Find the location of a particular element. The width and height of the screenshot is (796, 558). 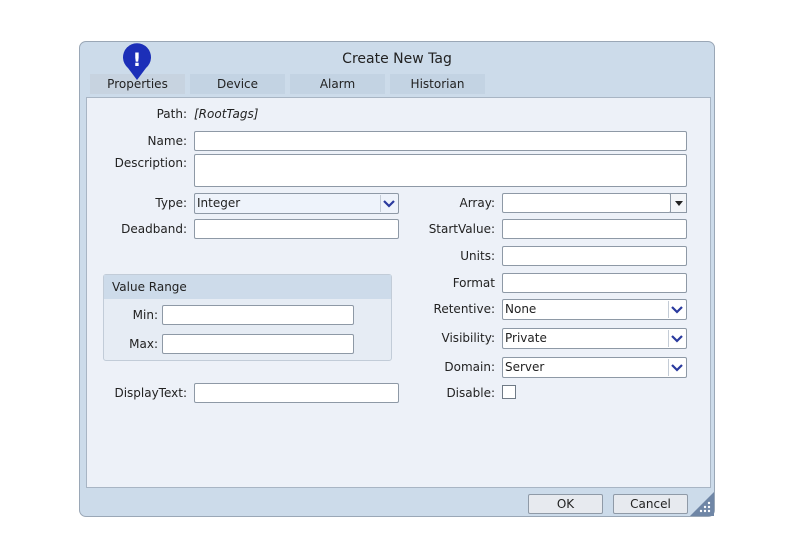

tab-alarm: Alarm is located at coordinates (337, 84).